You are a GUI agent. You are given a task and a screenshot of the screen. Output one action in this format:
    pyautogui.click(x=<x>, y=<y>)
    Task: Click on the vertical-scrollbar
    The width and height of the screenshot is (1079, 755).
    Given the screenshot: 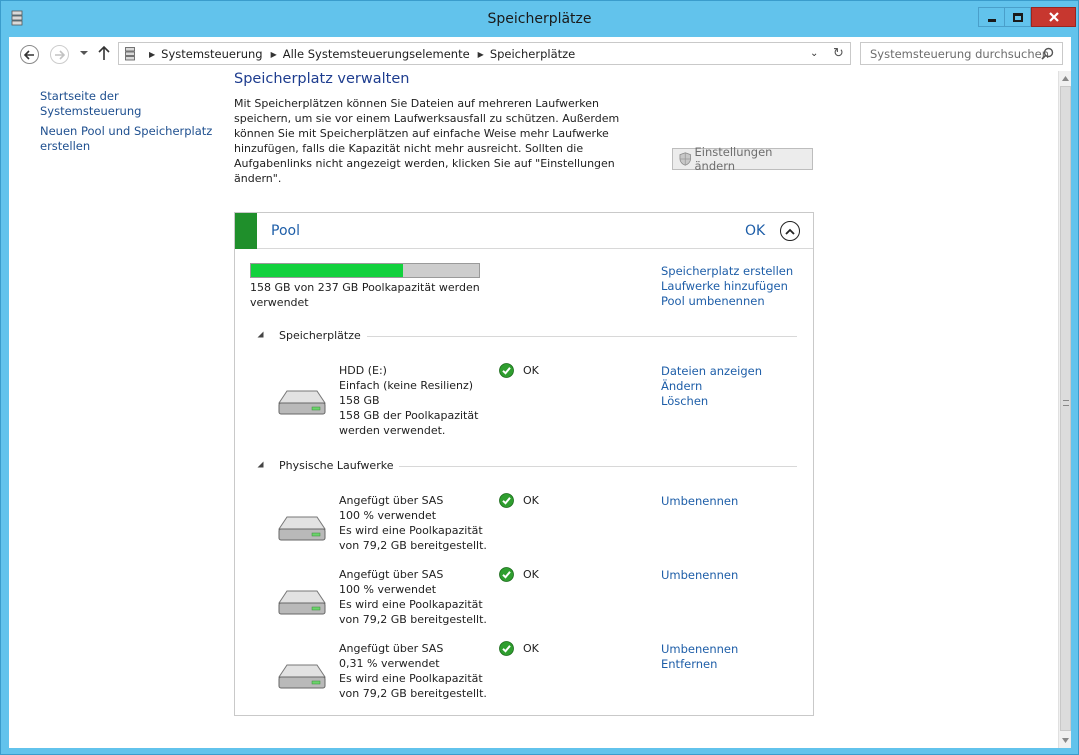 What is the action you would take?
    pyautogui.click(x=1064, y=409)
    